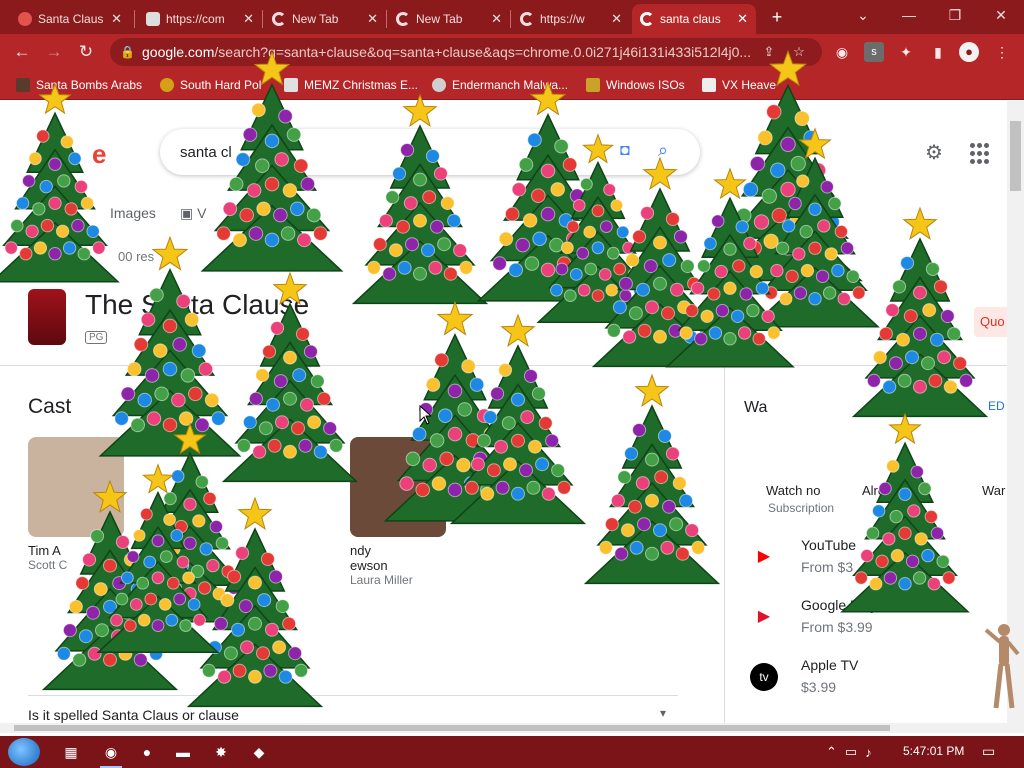  What do you see at coordinates (79, 85) in the screenshot?
I see `bookmark-item: Santa Bombs Arabs` at bounding box center [79, 85].